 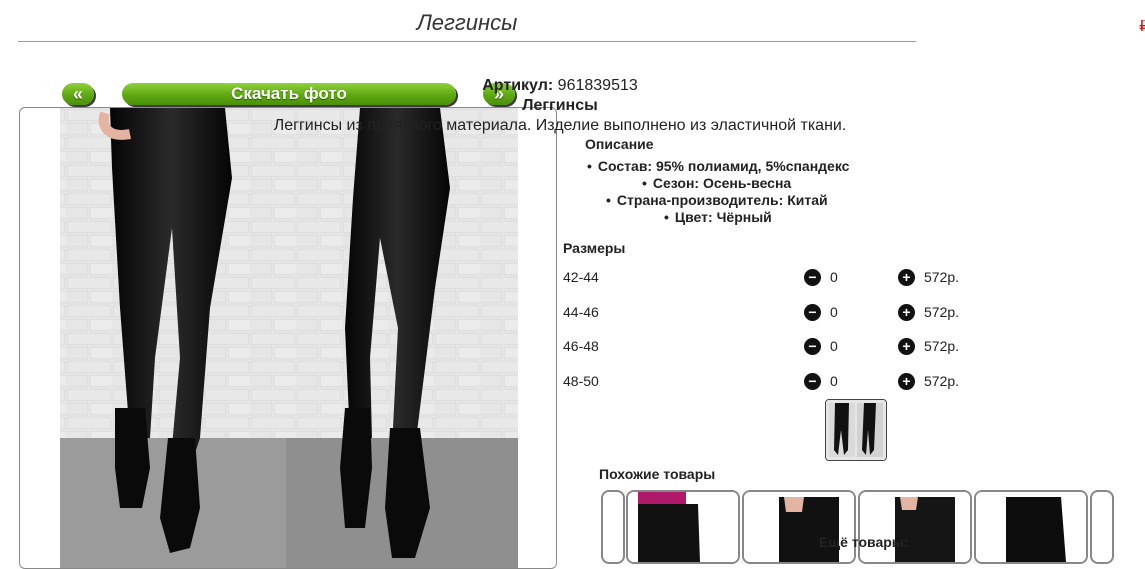 What do you see at coordinates (581, 381) in the screenshot?
I see `size-label: 48-50` at bounding box center [581, 381].